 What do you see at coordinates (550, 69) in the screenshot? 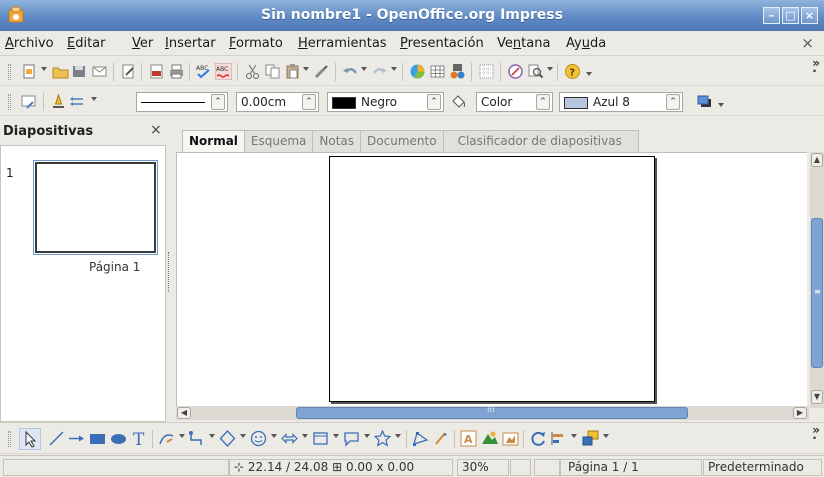
I see `zoom-dropdown-arrow` at bounding box center [550, 69].